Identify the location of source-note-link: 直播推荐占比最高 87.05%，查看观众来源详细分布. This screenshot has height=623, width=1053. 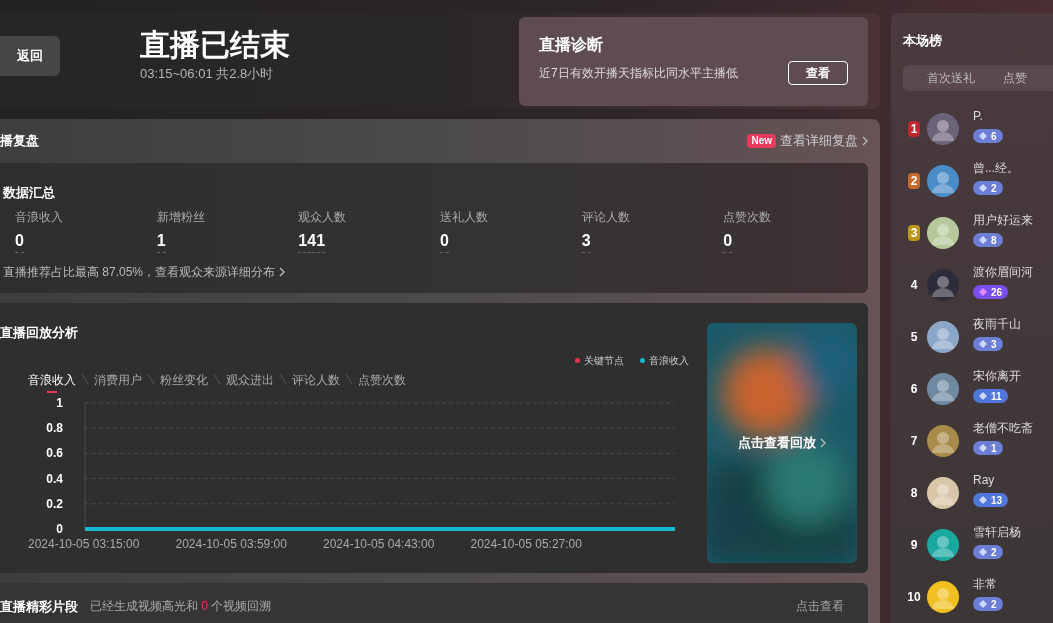
(139, 272).